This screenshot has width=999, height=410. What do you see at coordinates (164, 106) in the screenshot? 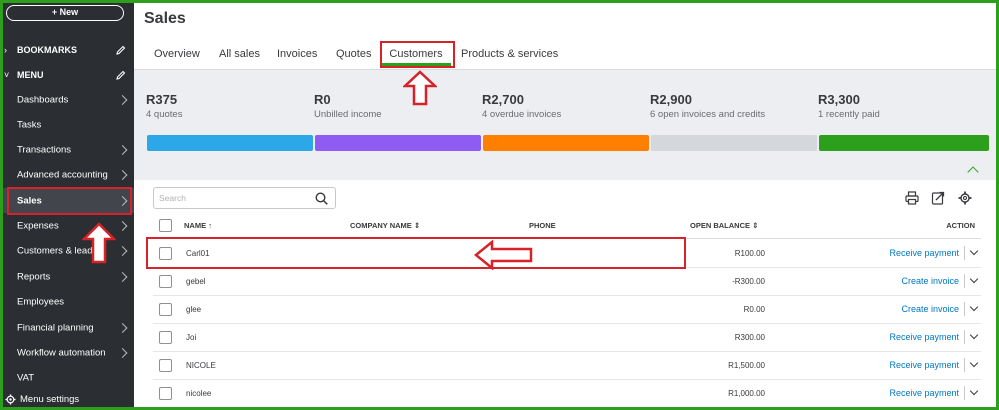
I see `summary-quotes: R375 4 quotes` at bounding box center [164, 106].